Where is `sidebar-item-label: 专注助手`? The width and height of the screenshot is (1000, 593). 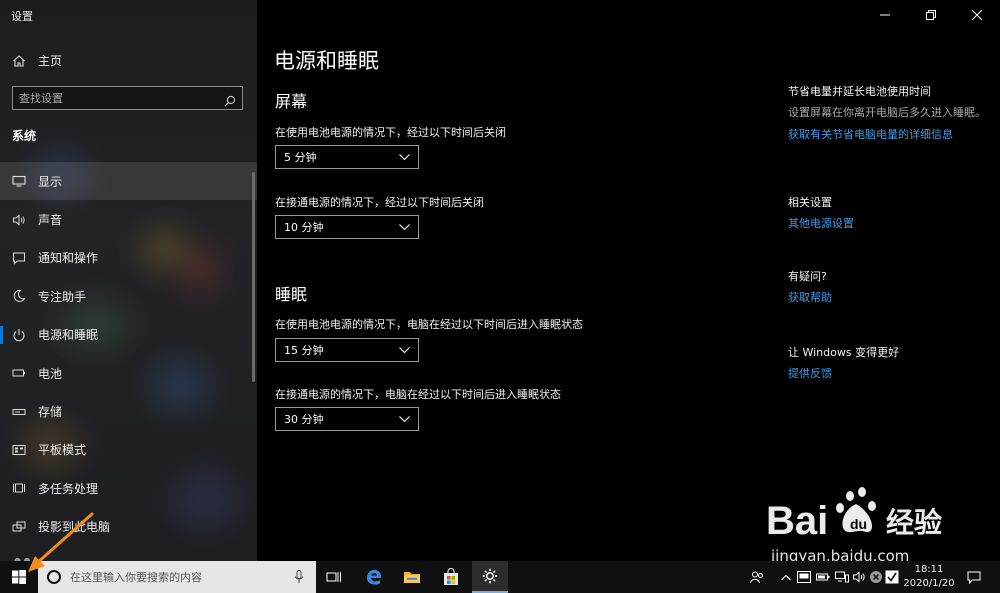
sidebar-item-label: 专注助手 is located at coordinates (62, 296).